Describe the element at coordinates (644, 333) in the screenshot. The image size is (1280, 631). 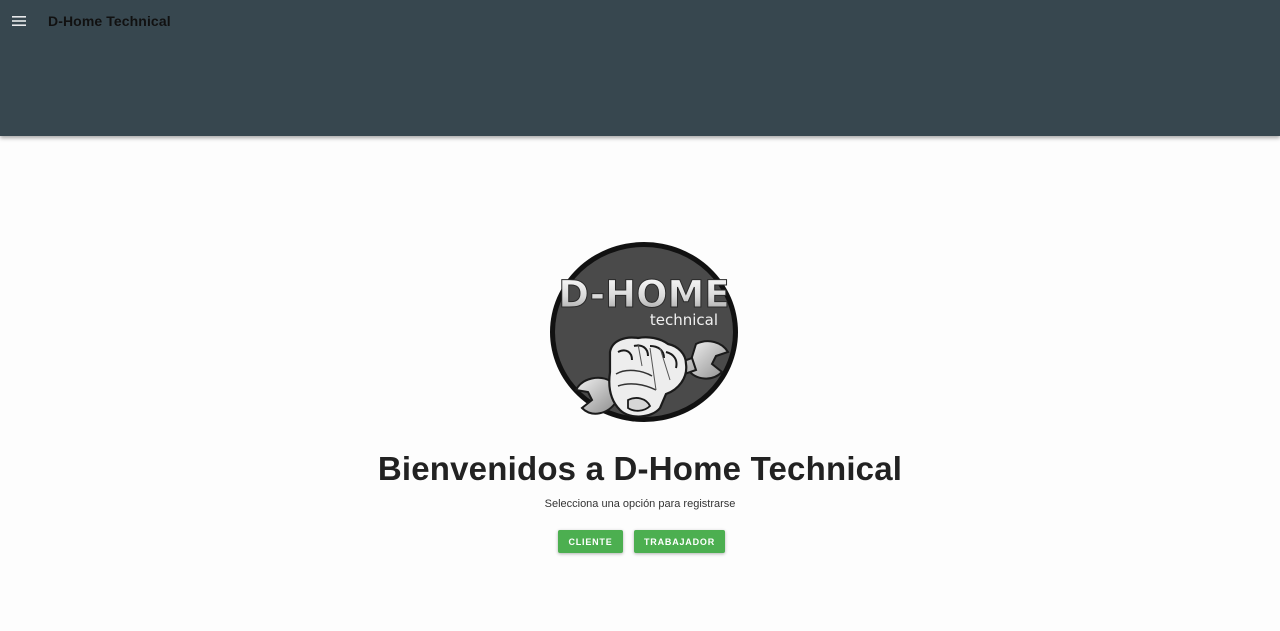
I see `brand-logo: D-HOME technical` at that location.